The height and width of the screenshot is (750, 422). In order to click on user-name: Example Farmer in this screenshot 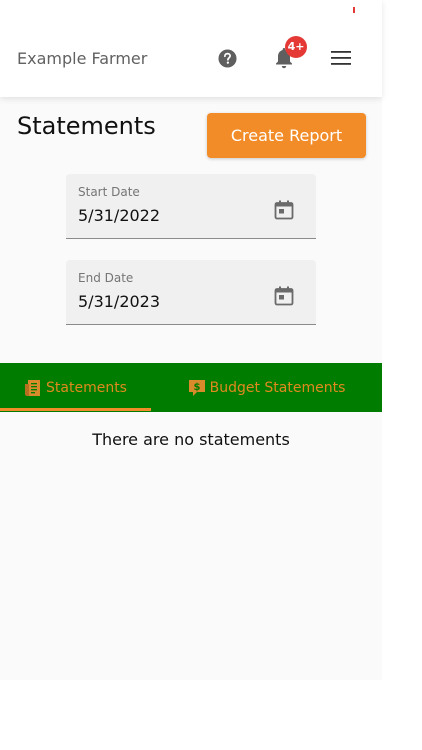, I will do `click(82, 58)`.